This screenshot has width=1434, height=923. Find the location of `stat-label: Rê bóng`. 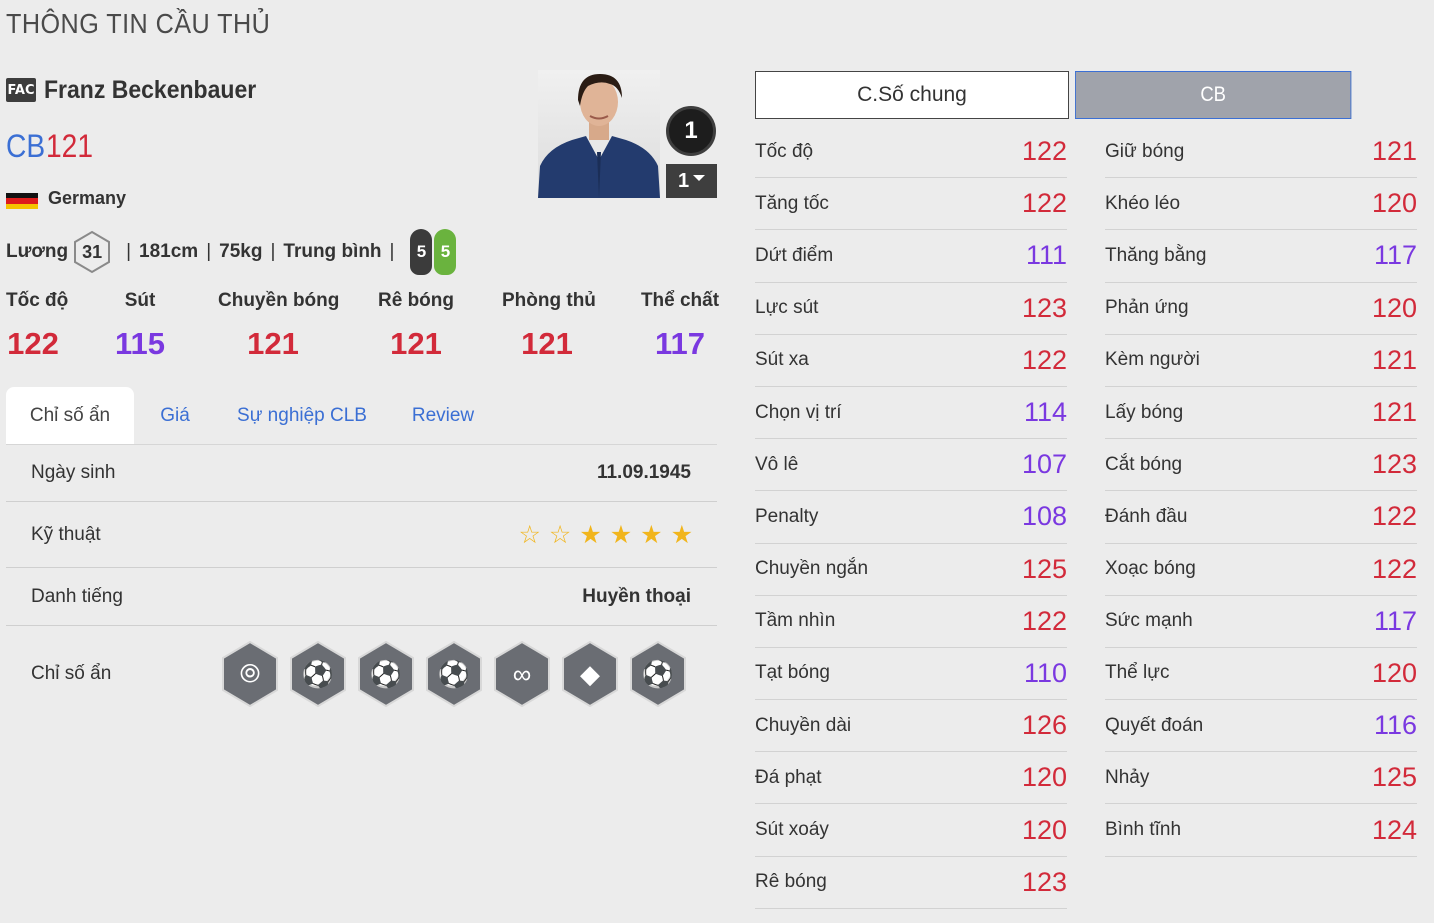

stat-label: Rê bóng is located at coordinates (791, 882).